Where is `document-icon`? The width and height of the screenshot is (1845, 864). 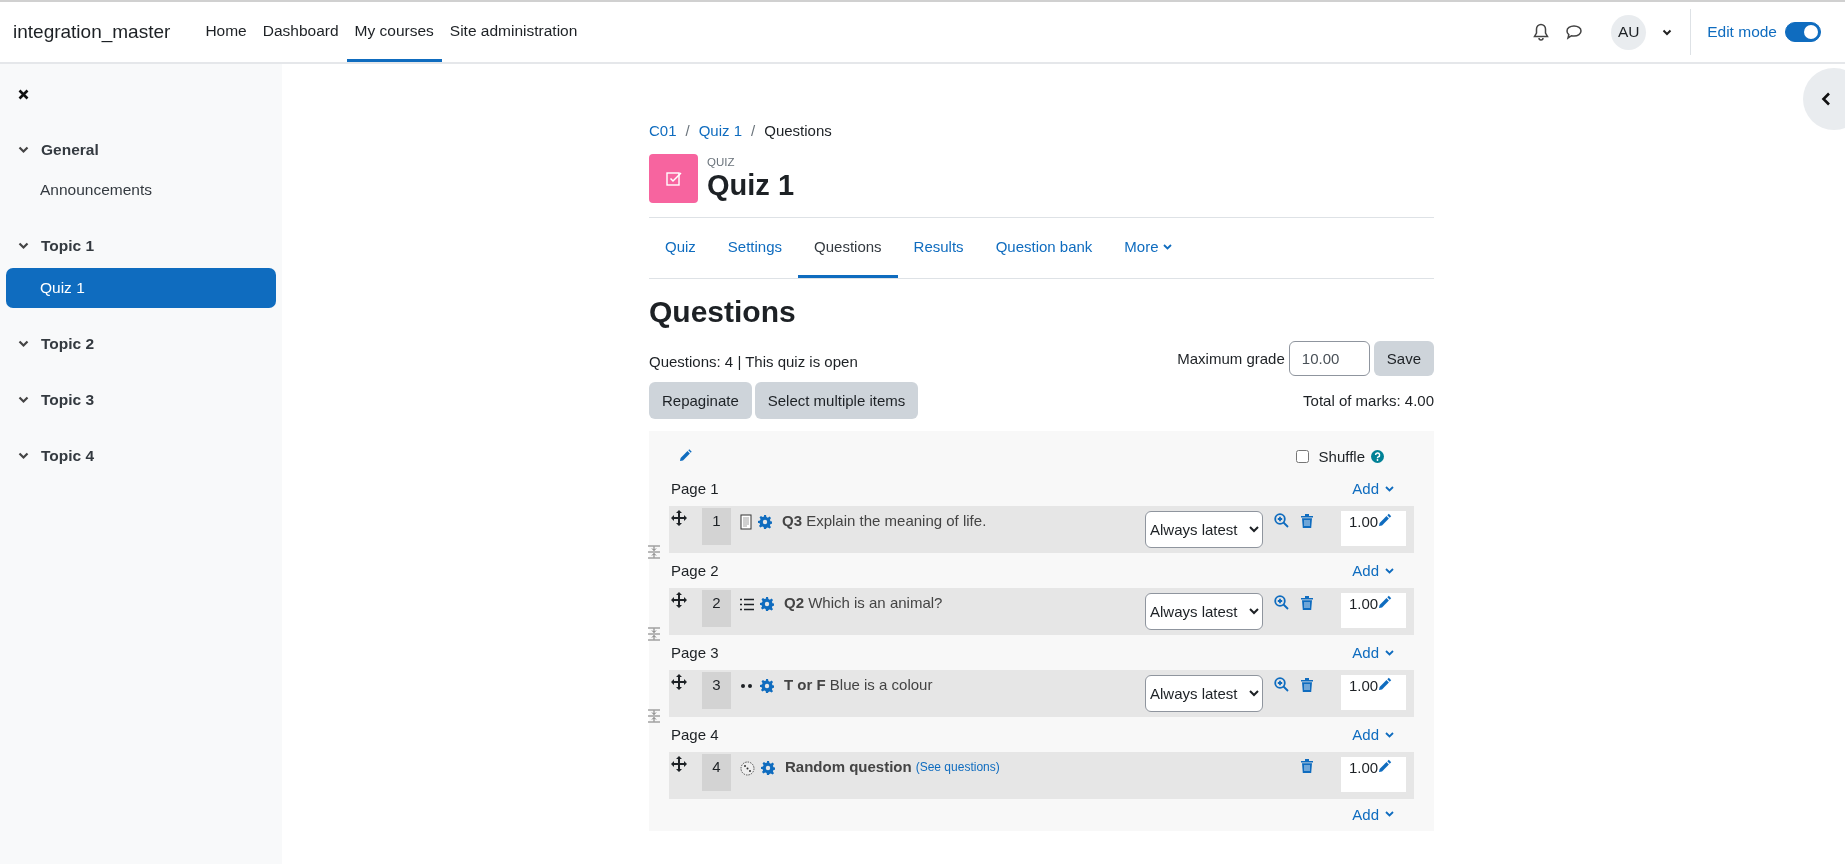 document-icon is located at coordinates (746, 522).